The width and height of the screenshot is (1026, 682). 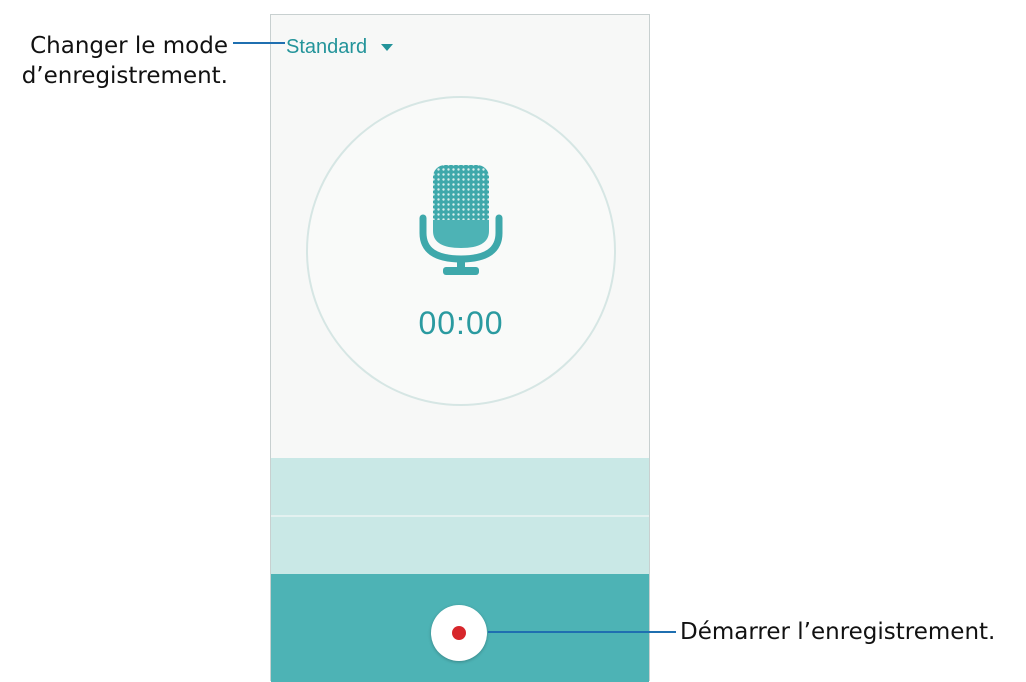 What do you see at coordinates (327, 46) in the screenshot?
I see `recording-mode-label: Standard` at bounding box center [327, 46].